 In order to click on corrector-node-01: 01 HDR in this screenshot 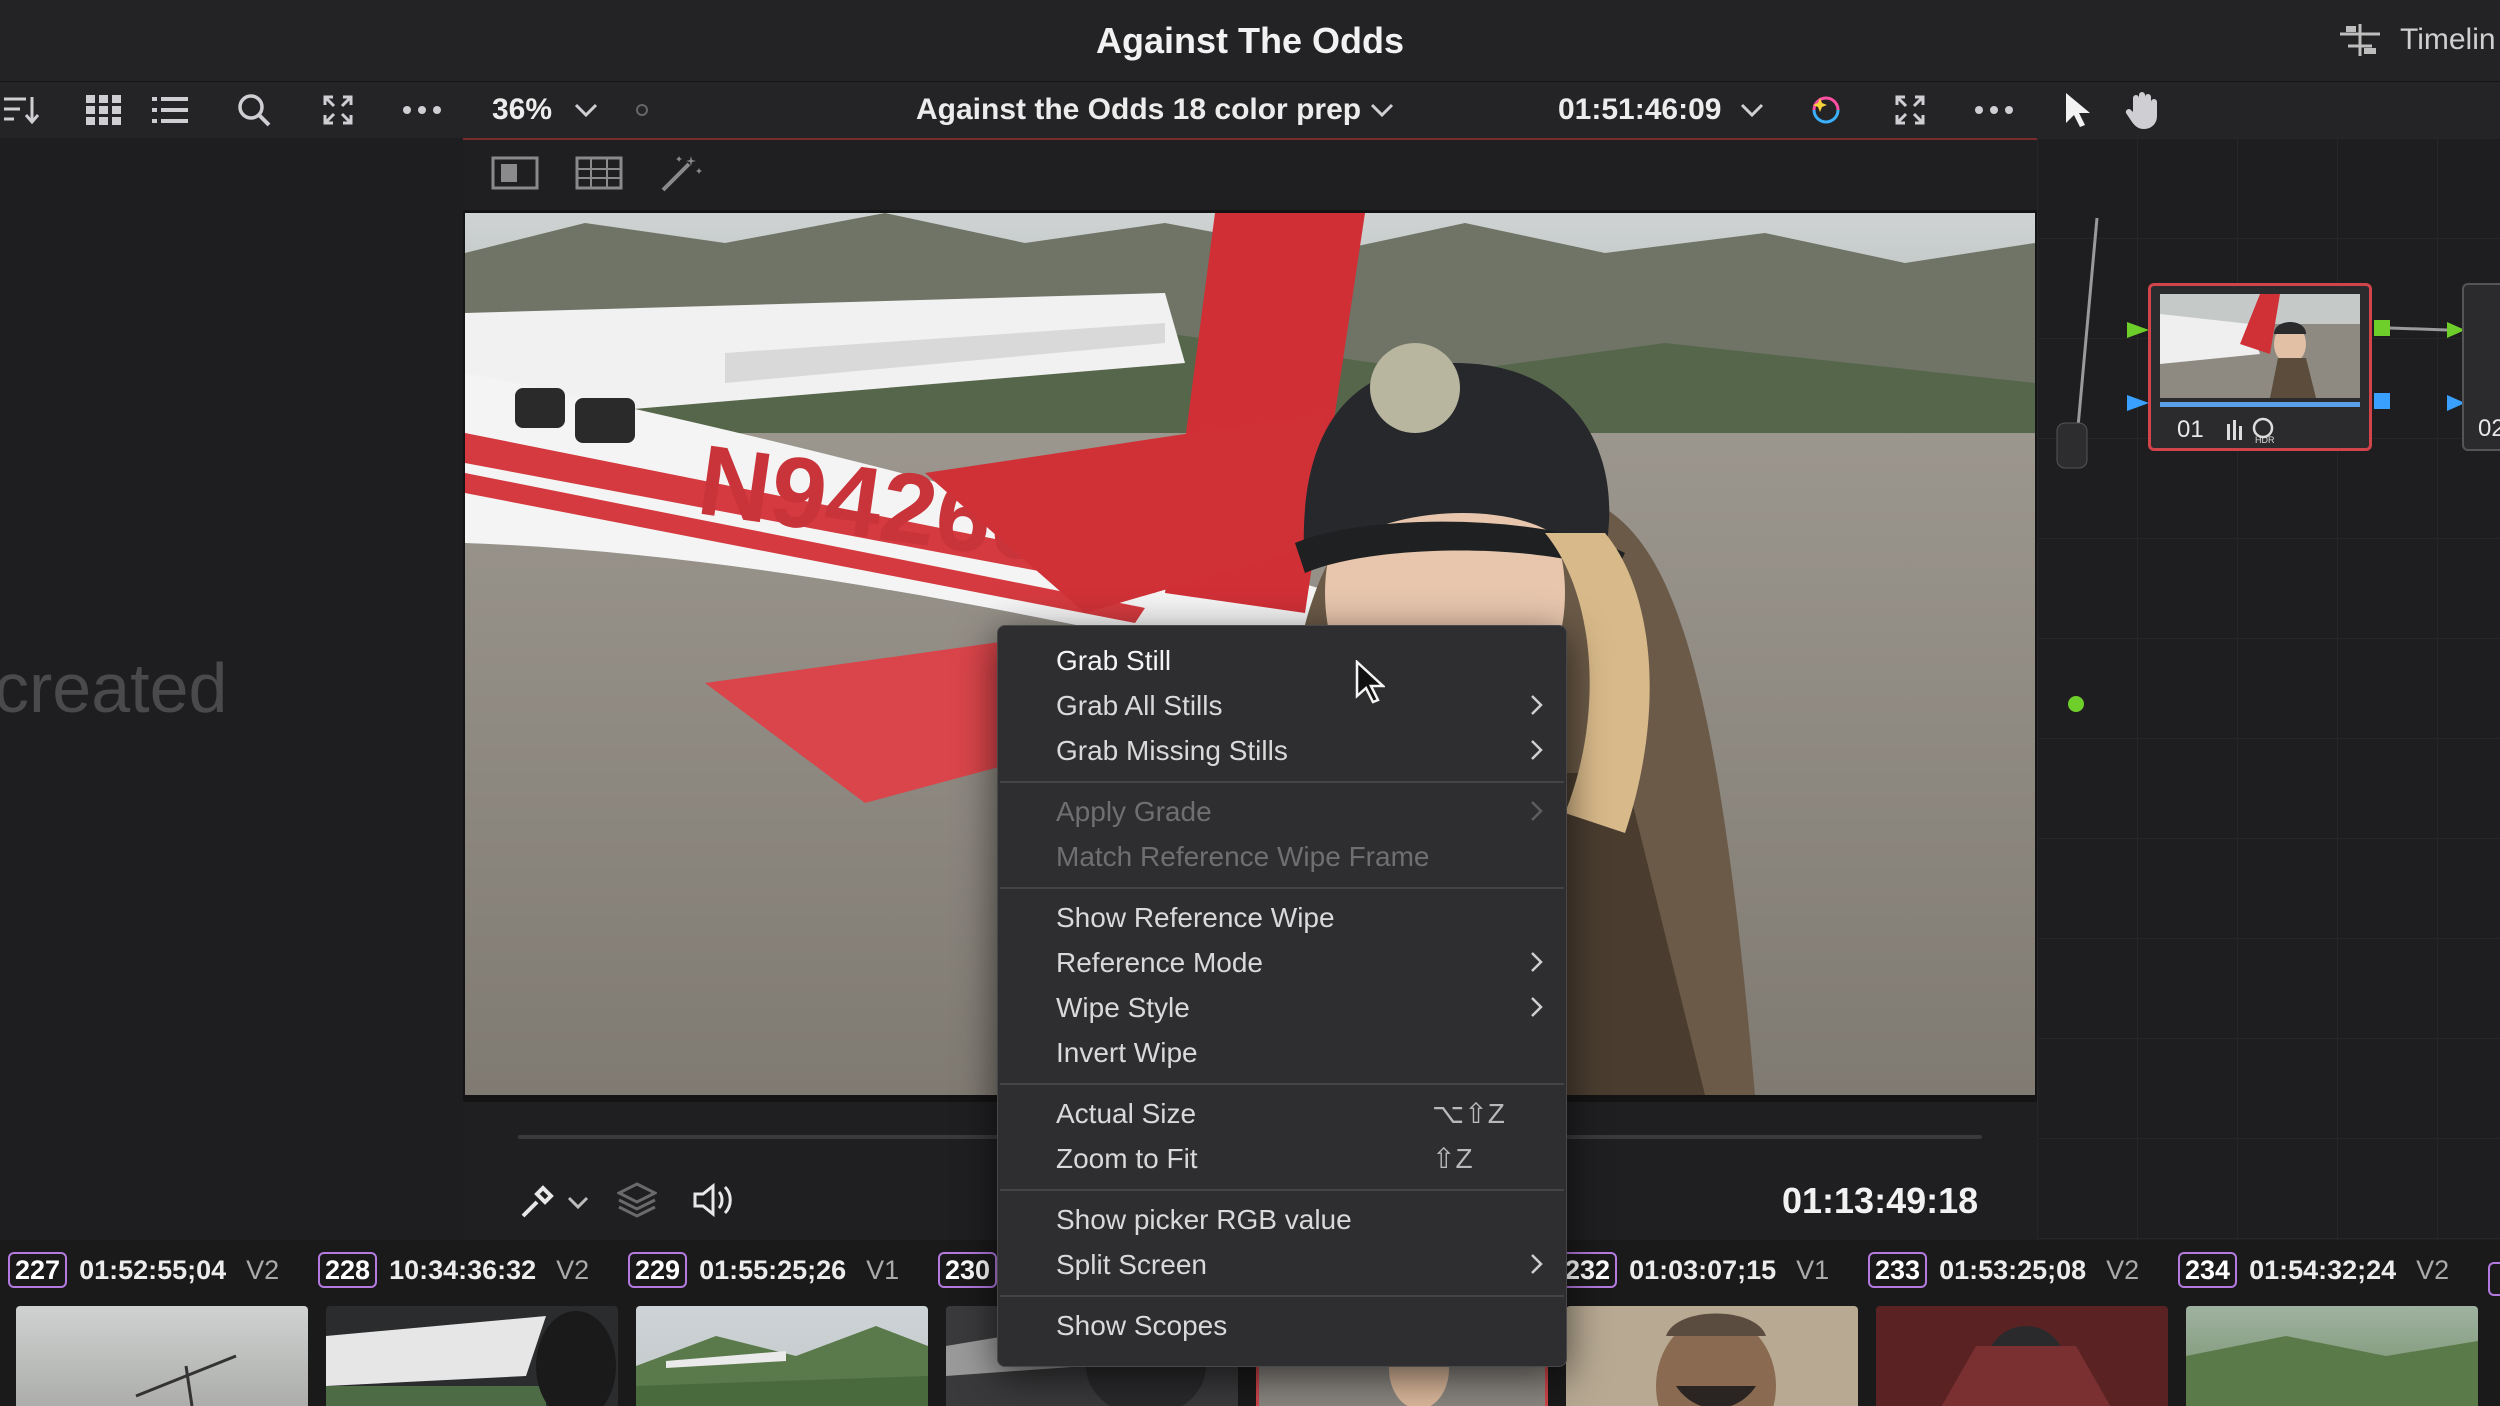, I will do `click(2260, 367)`.